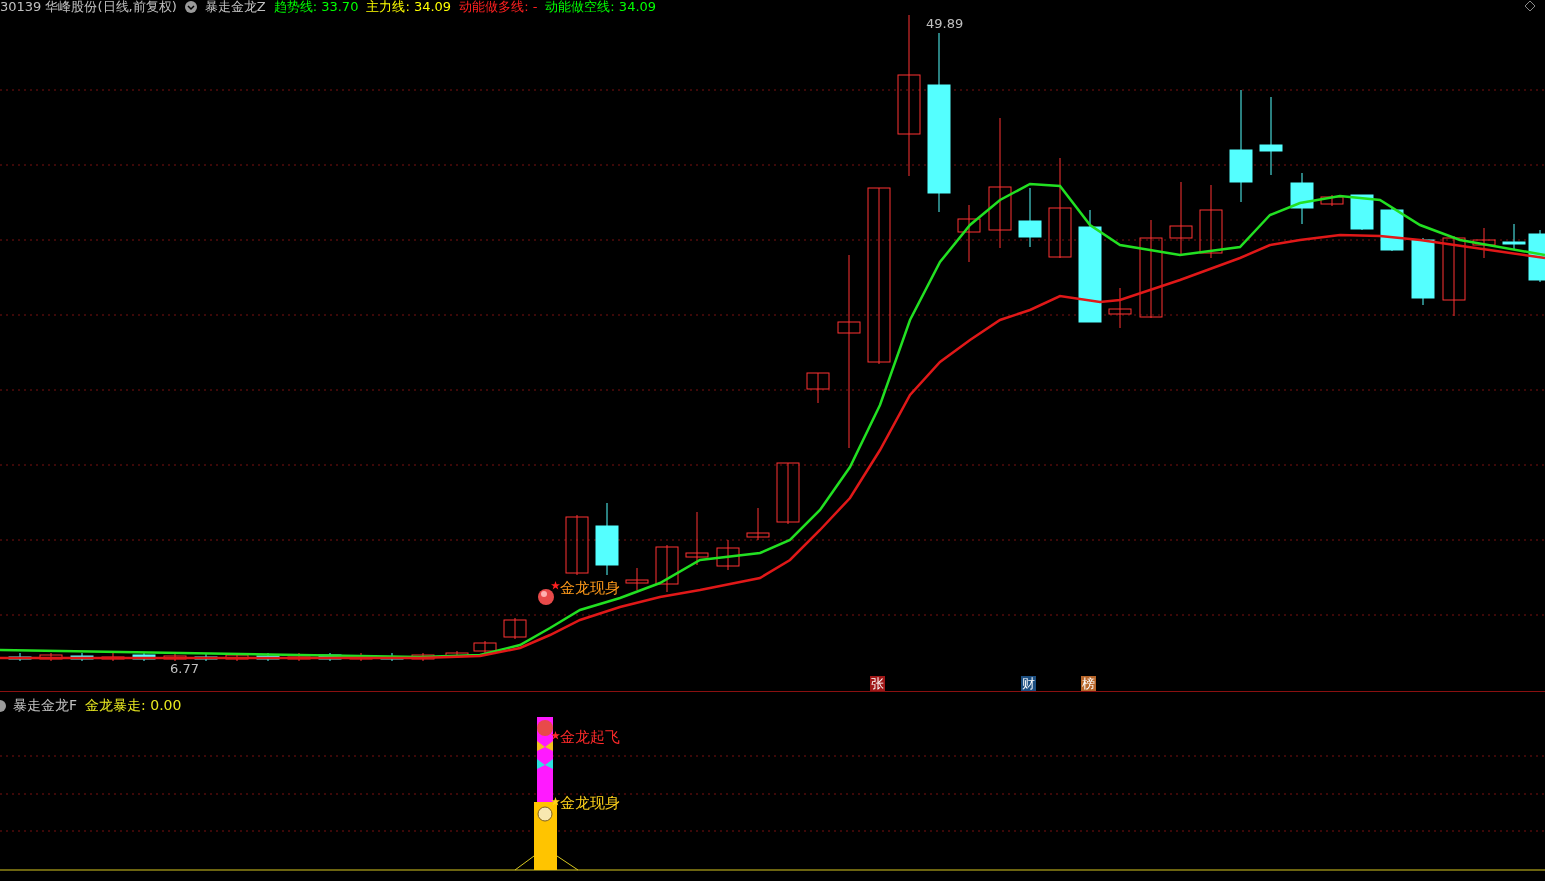  Describe the element at coordinates (316, 7) in the screenshot. I see `indicator-value: 趋势线: 33.70` at that location.